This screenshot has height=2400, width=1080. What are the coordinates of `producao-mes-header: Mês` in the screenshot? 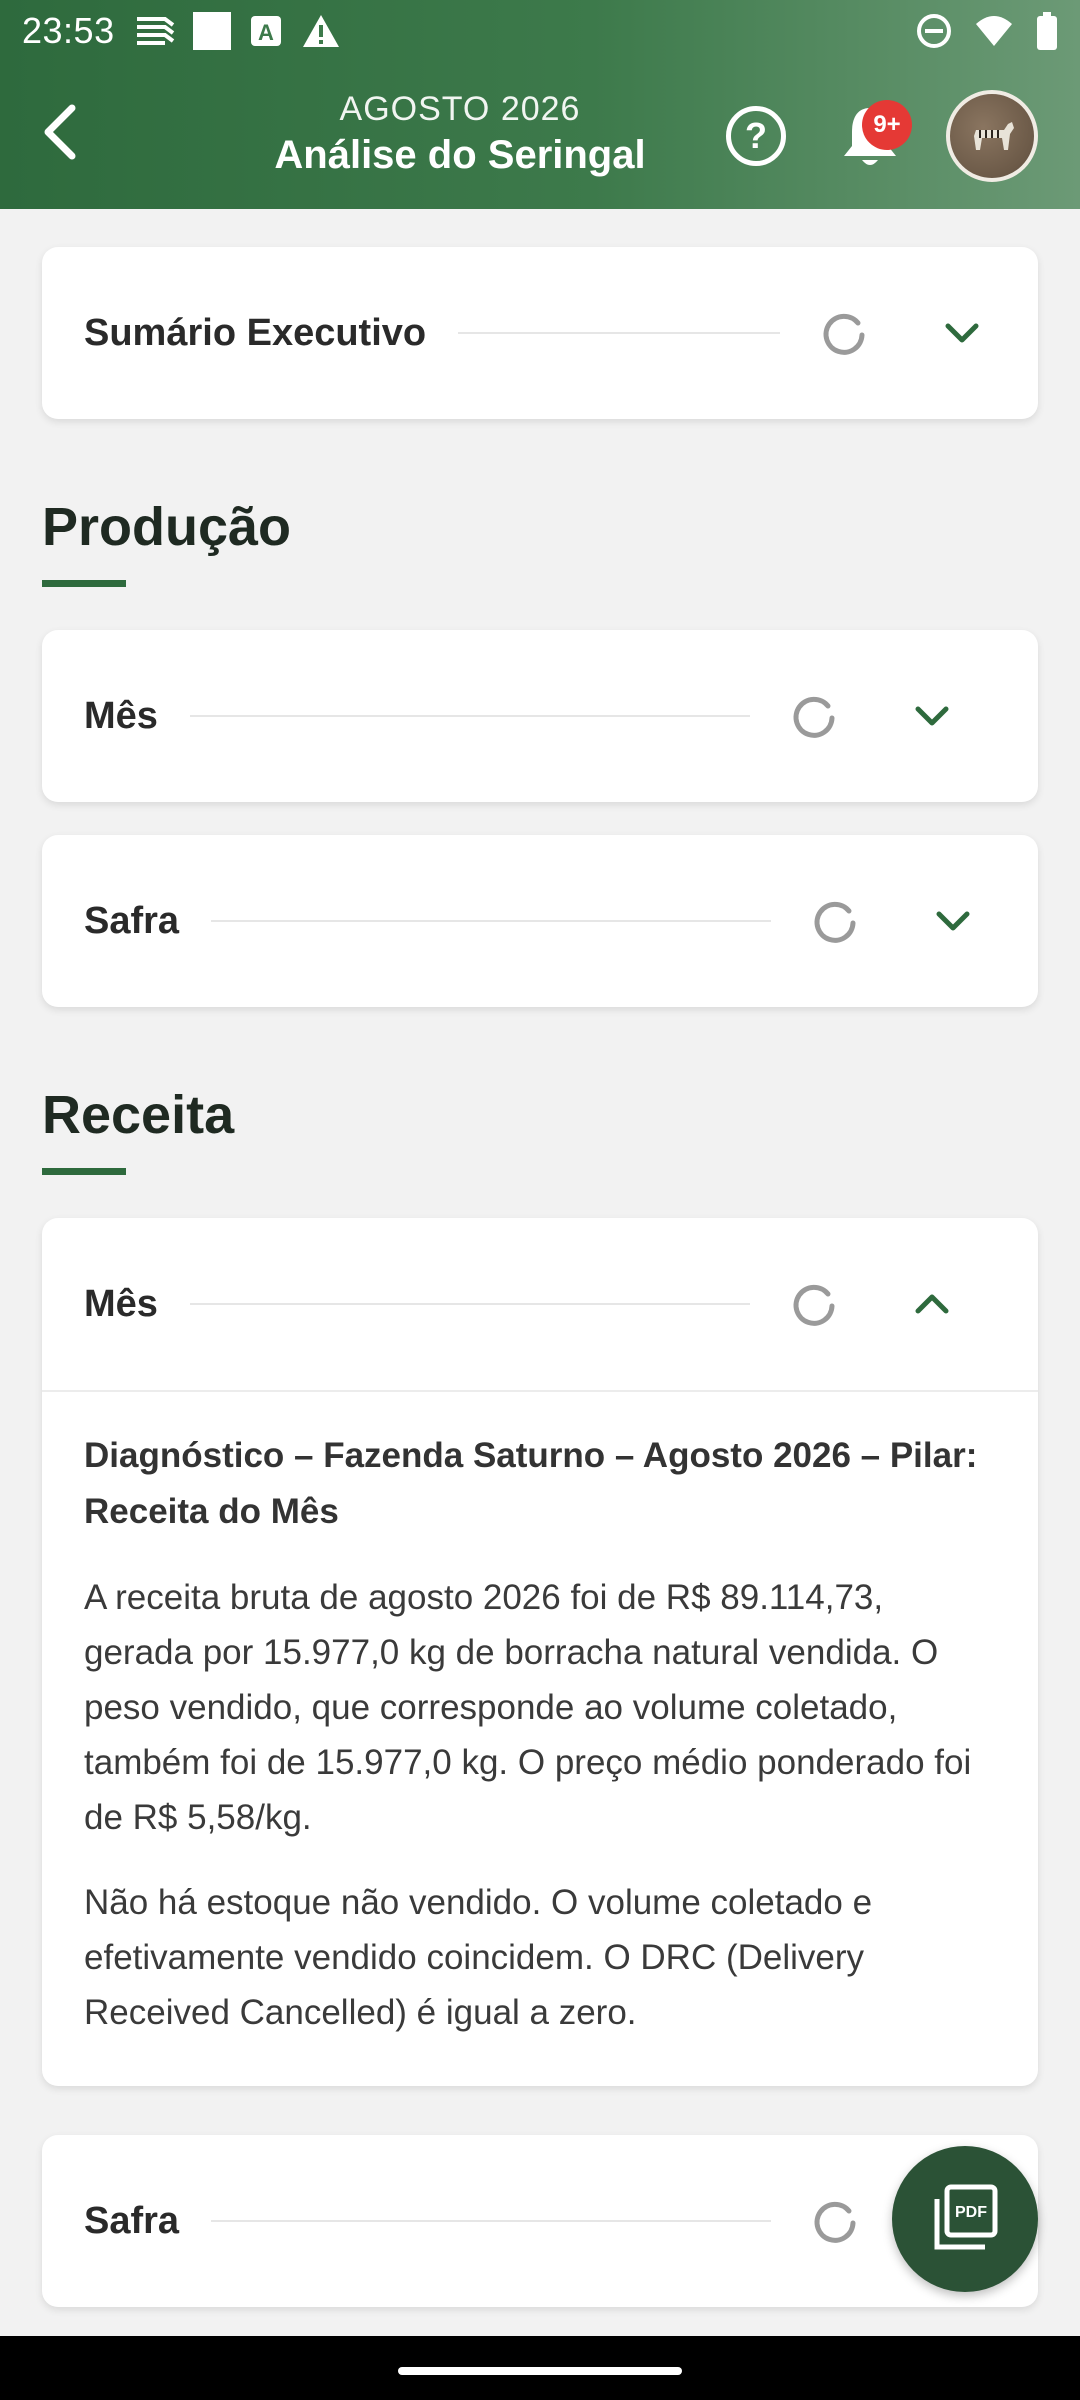 It's located at (540, 716).